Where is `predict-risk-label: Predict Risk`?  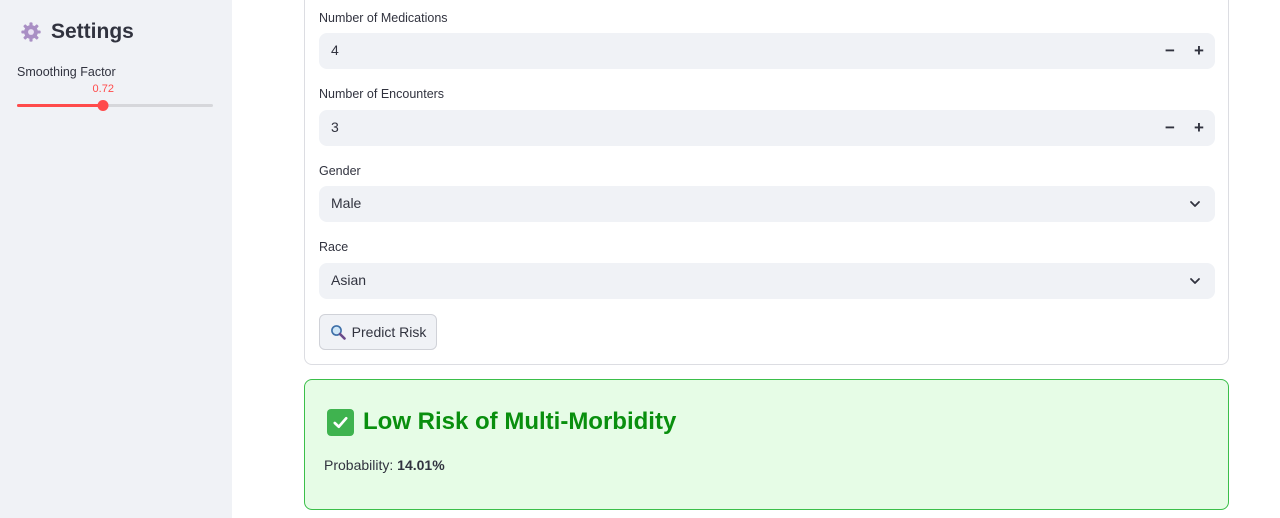 predict-risk-label: Predict Risk is located at coordinates (389, 332).